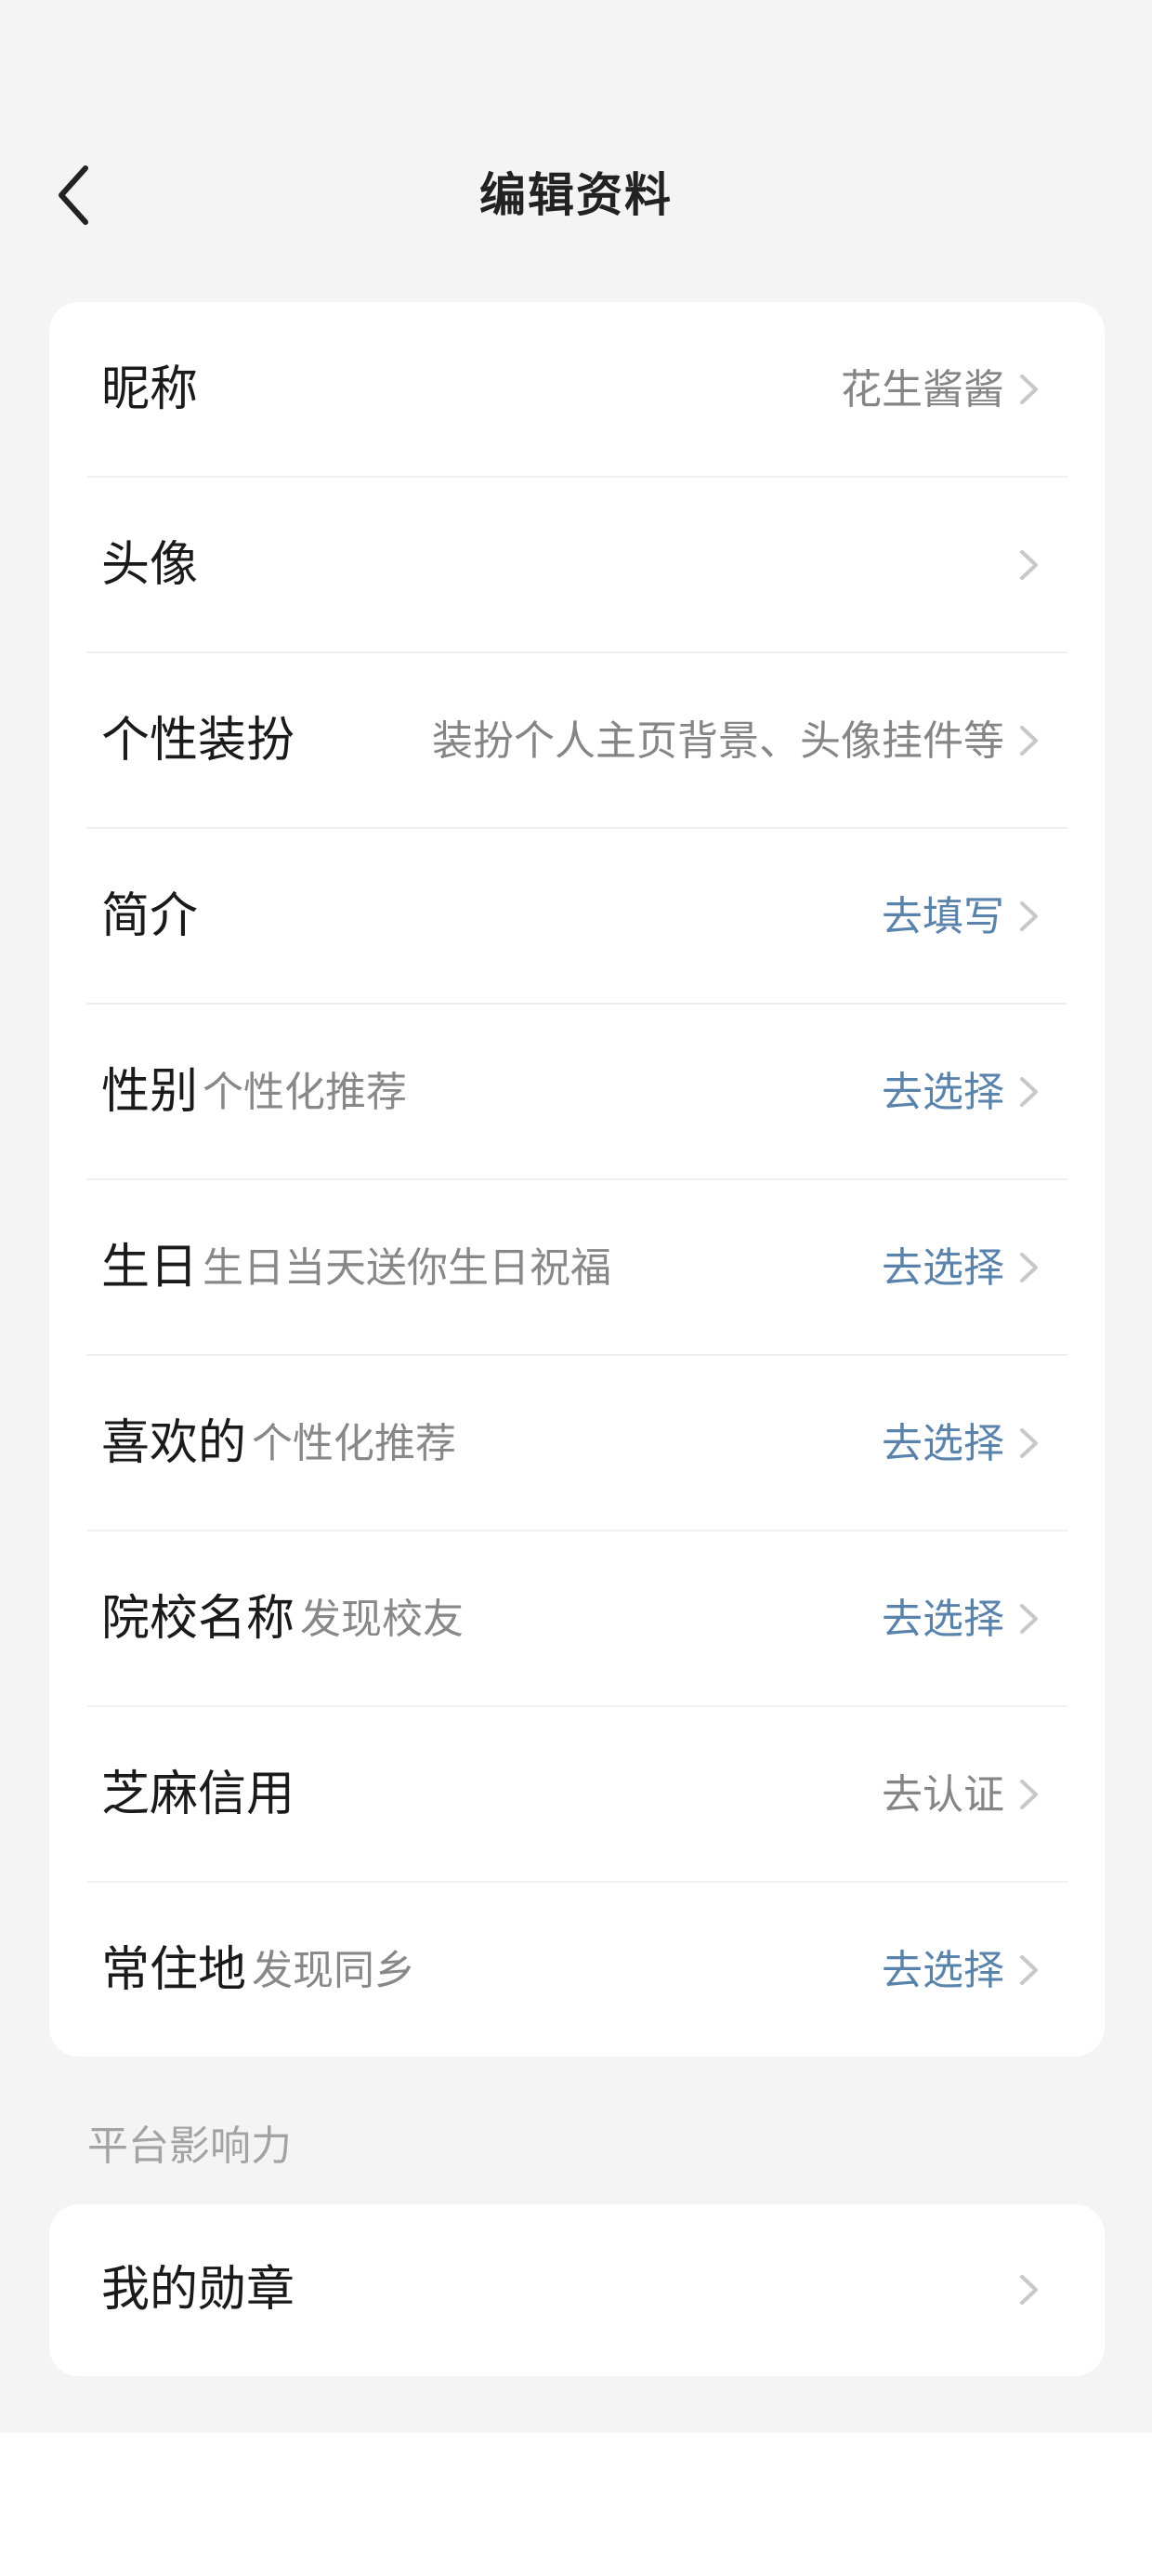 This screenshot has height=2576, width=1152. What do you see at coordinates (407, 1268) in the screenshot?
I see `row-hint: 生日当天送你生日祝福` at bounding box center [407, 1268].